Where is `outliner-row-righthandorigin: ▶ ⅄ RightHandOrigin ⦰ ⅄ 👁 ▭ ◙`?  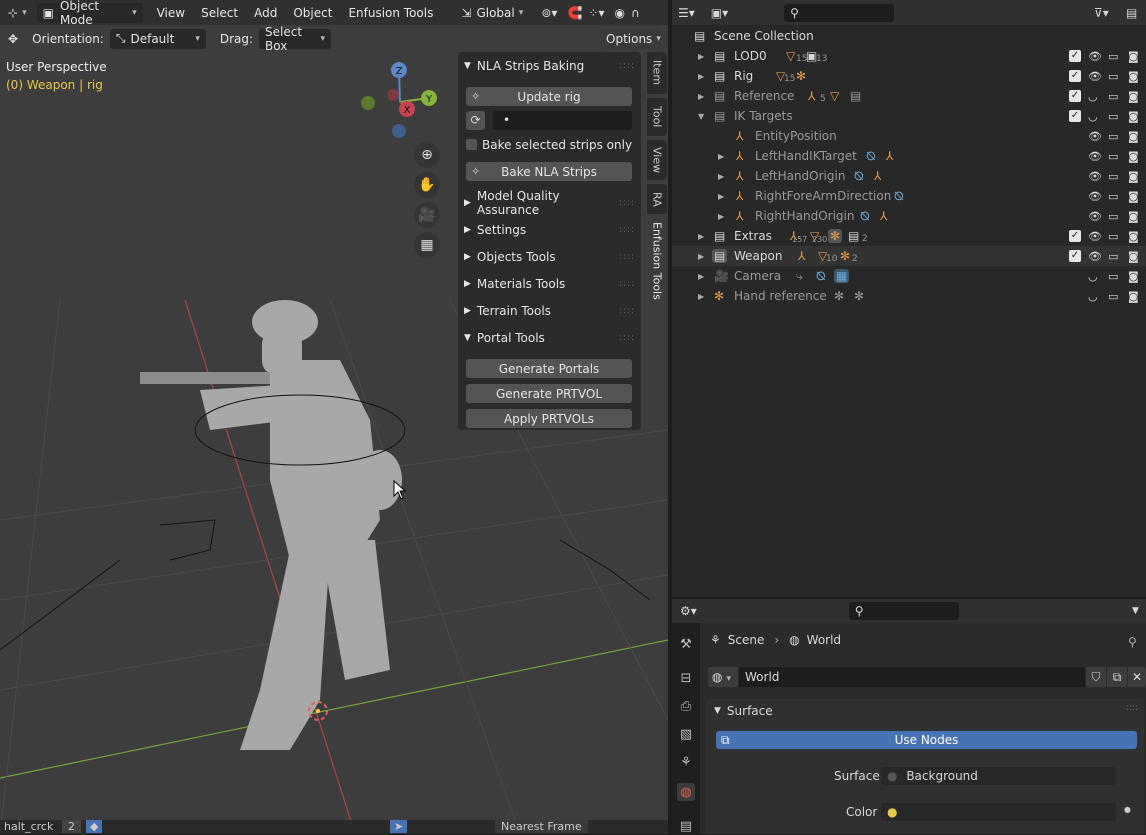 outliner-row-righthandorigin: ▶ ⅄ RightHandOrigin ⦰ ⅄ 👁 ▭ ◙ is located at coordinates (909, 216).